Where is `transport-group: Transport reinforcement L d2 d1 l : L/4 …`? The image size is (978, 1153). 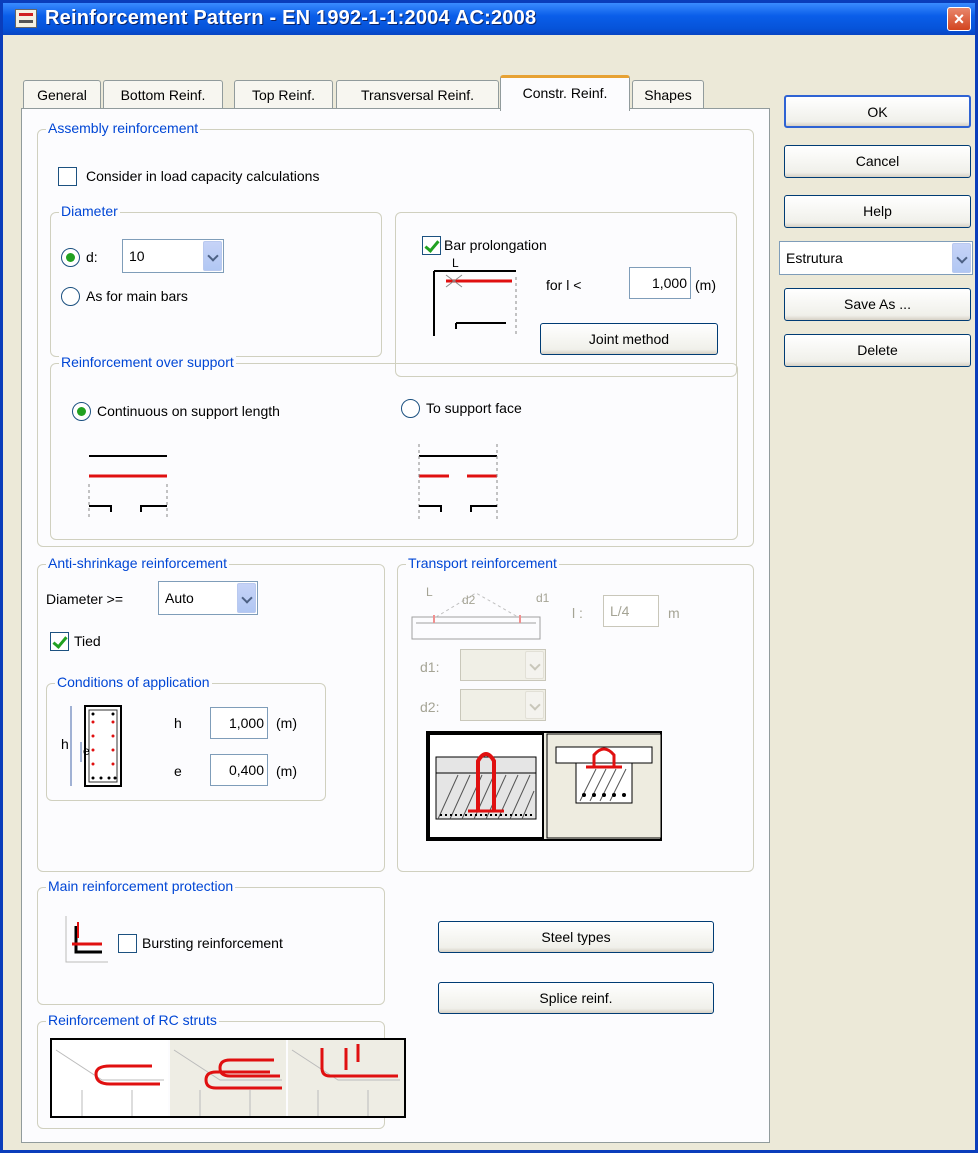 transport-group: Transport reinforcement L d2 d1 l : L/4 … is located at coordinates (575, 713).